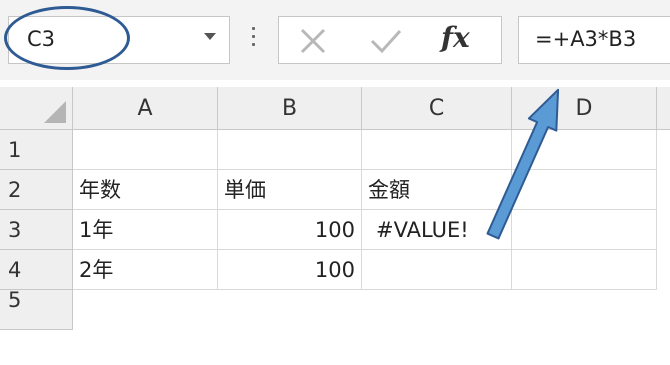 The height and width of the screenshot is (365, 670). Describe the element at coordinates (290, 230) in the screenshot. I see `cell-b3: 100` at that location.